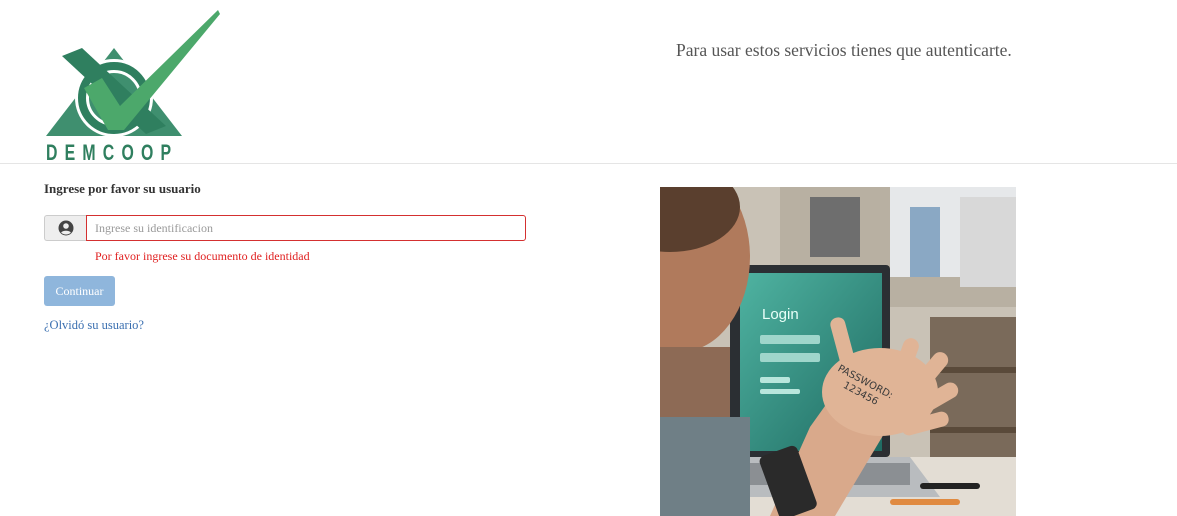  Describe the element at coordinates (112, 152) in the screenshot. I see `logo-text: DEMCOOP` at that location.